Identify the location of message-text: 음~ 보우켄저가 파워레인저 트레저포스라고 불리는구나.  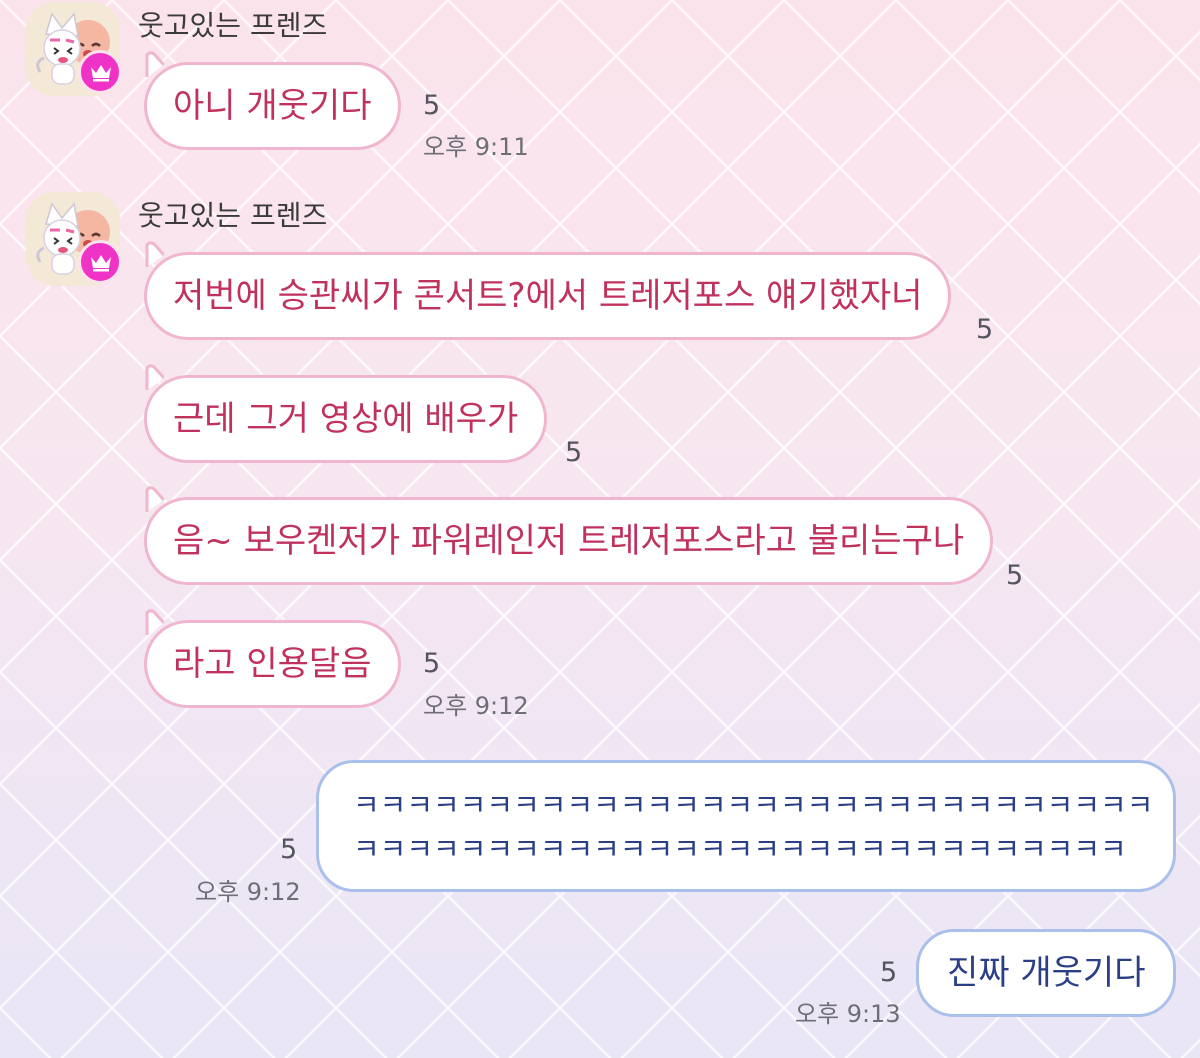
(569, 541).